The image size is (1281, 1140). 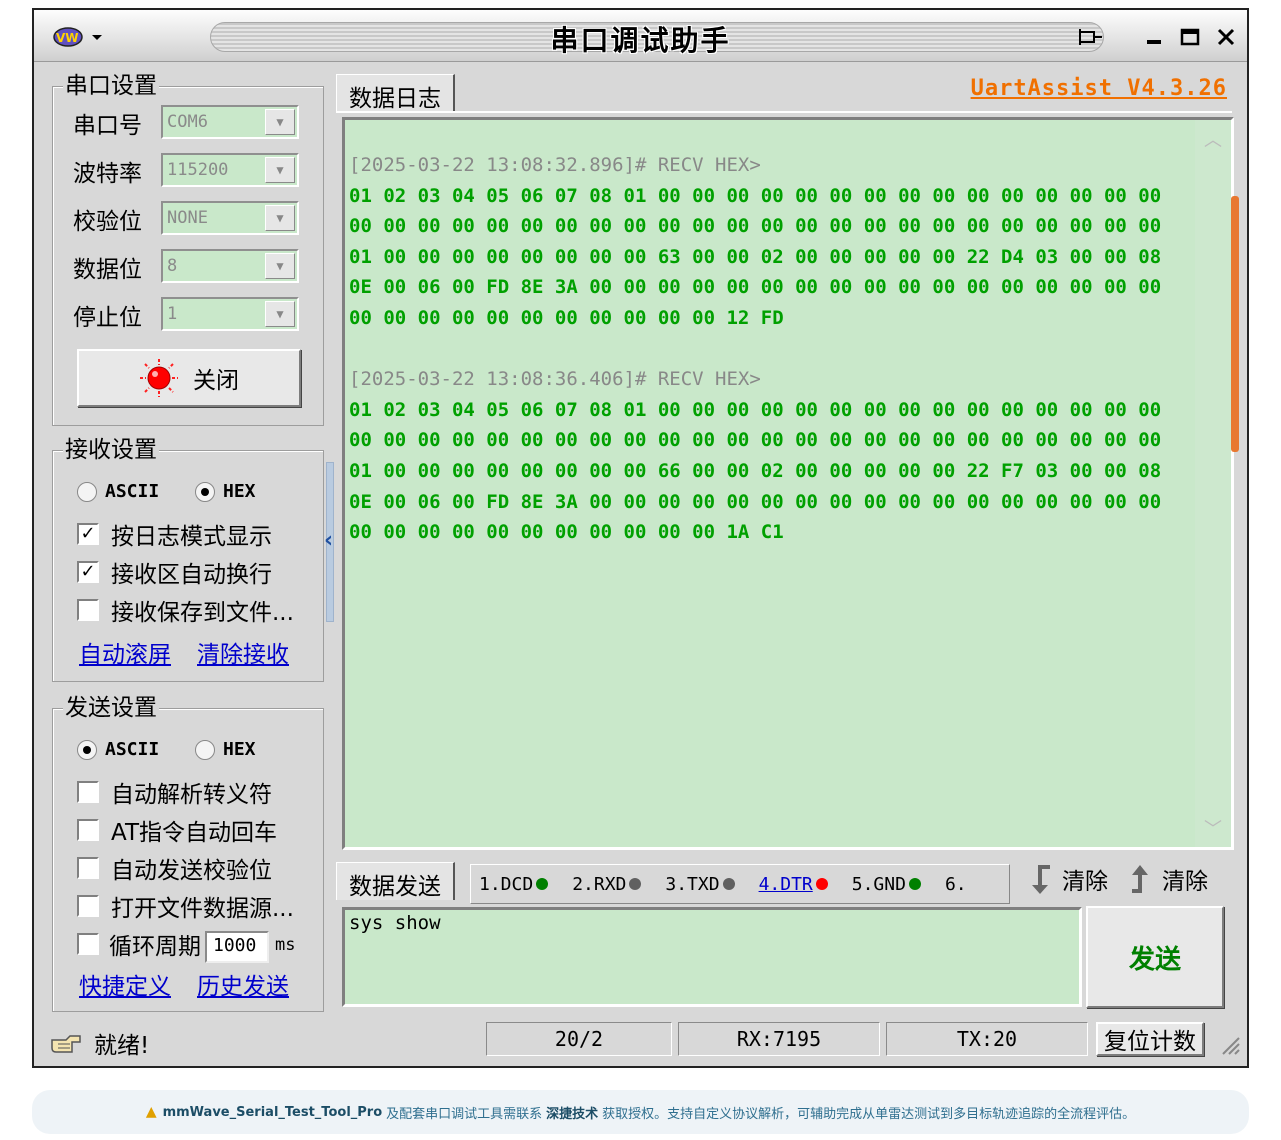 What do you see at coordinates (1213, 483) in the screenshot?
I see `log-scrollbar: ︿ ﹀` at bounding box center [1213, 483].